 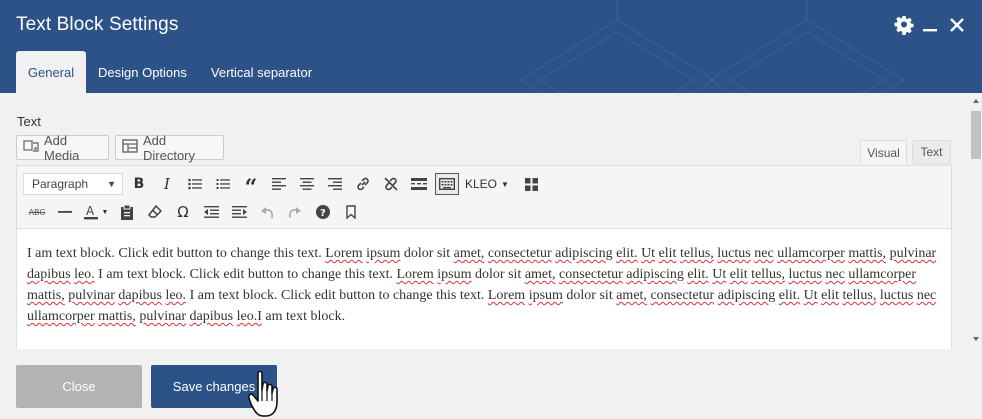 What do you see at coordinates (531, 184) in the screenshot?
I see `grid-icon` at bounding box center [531, 184].